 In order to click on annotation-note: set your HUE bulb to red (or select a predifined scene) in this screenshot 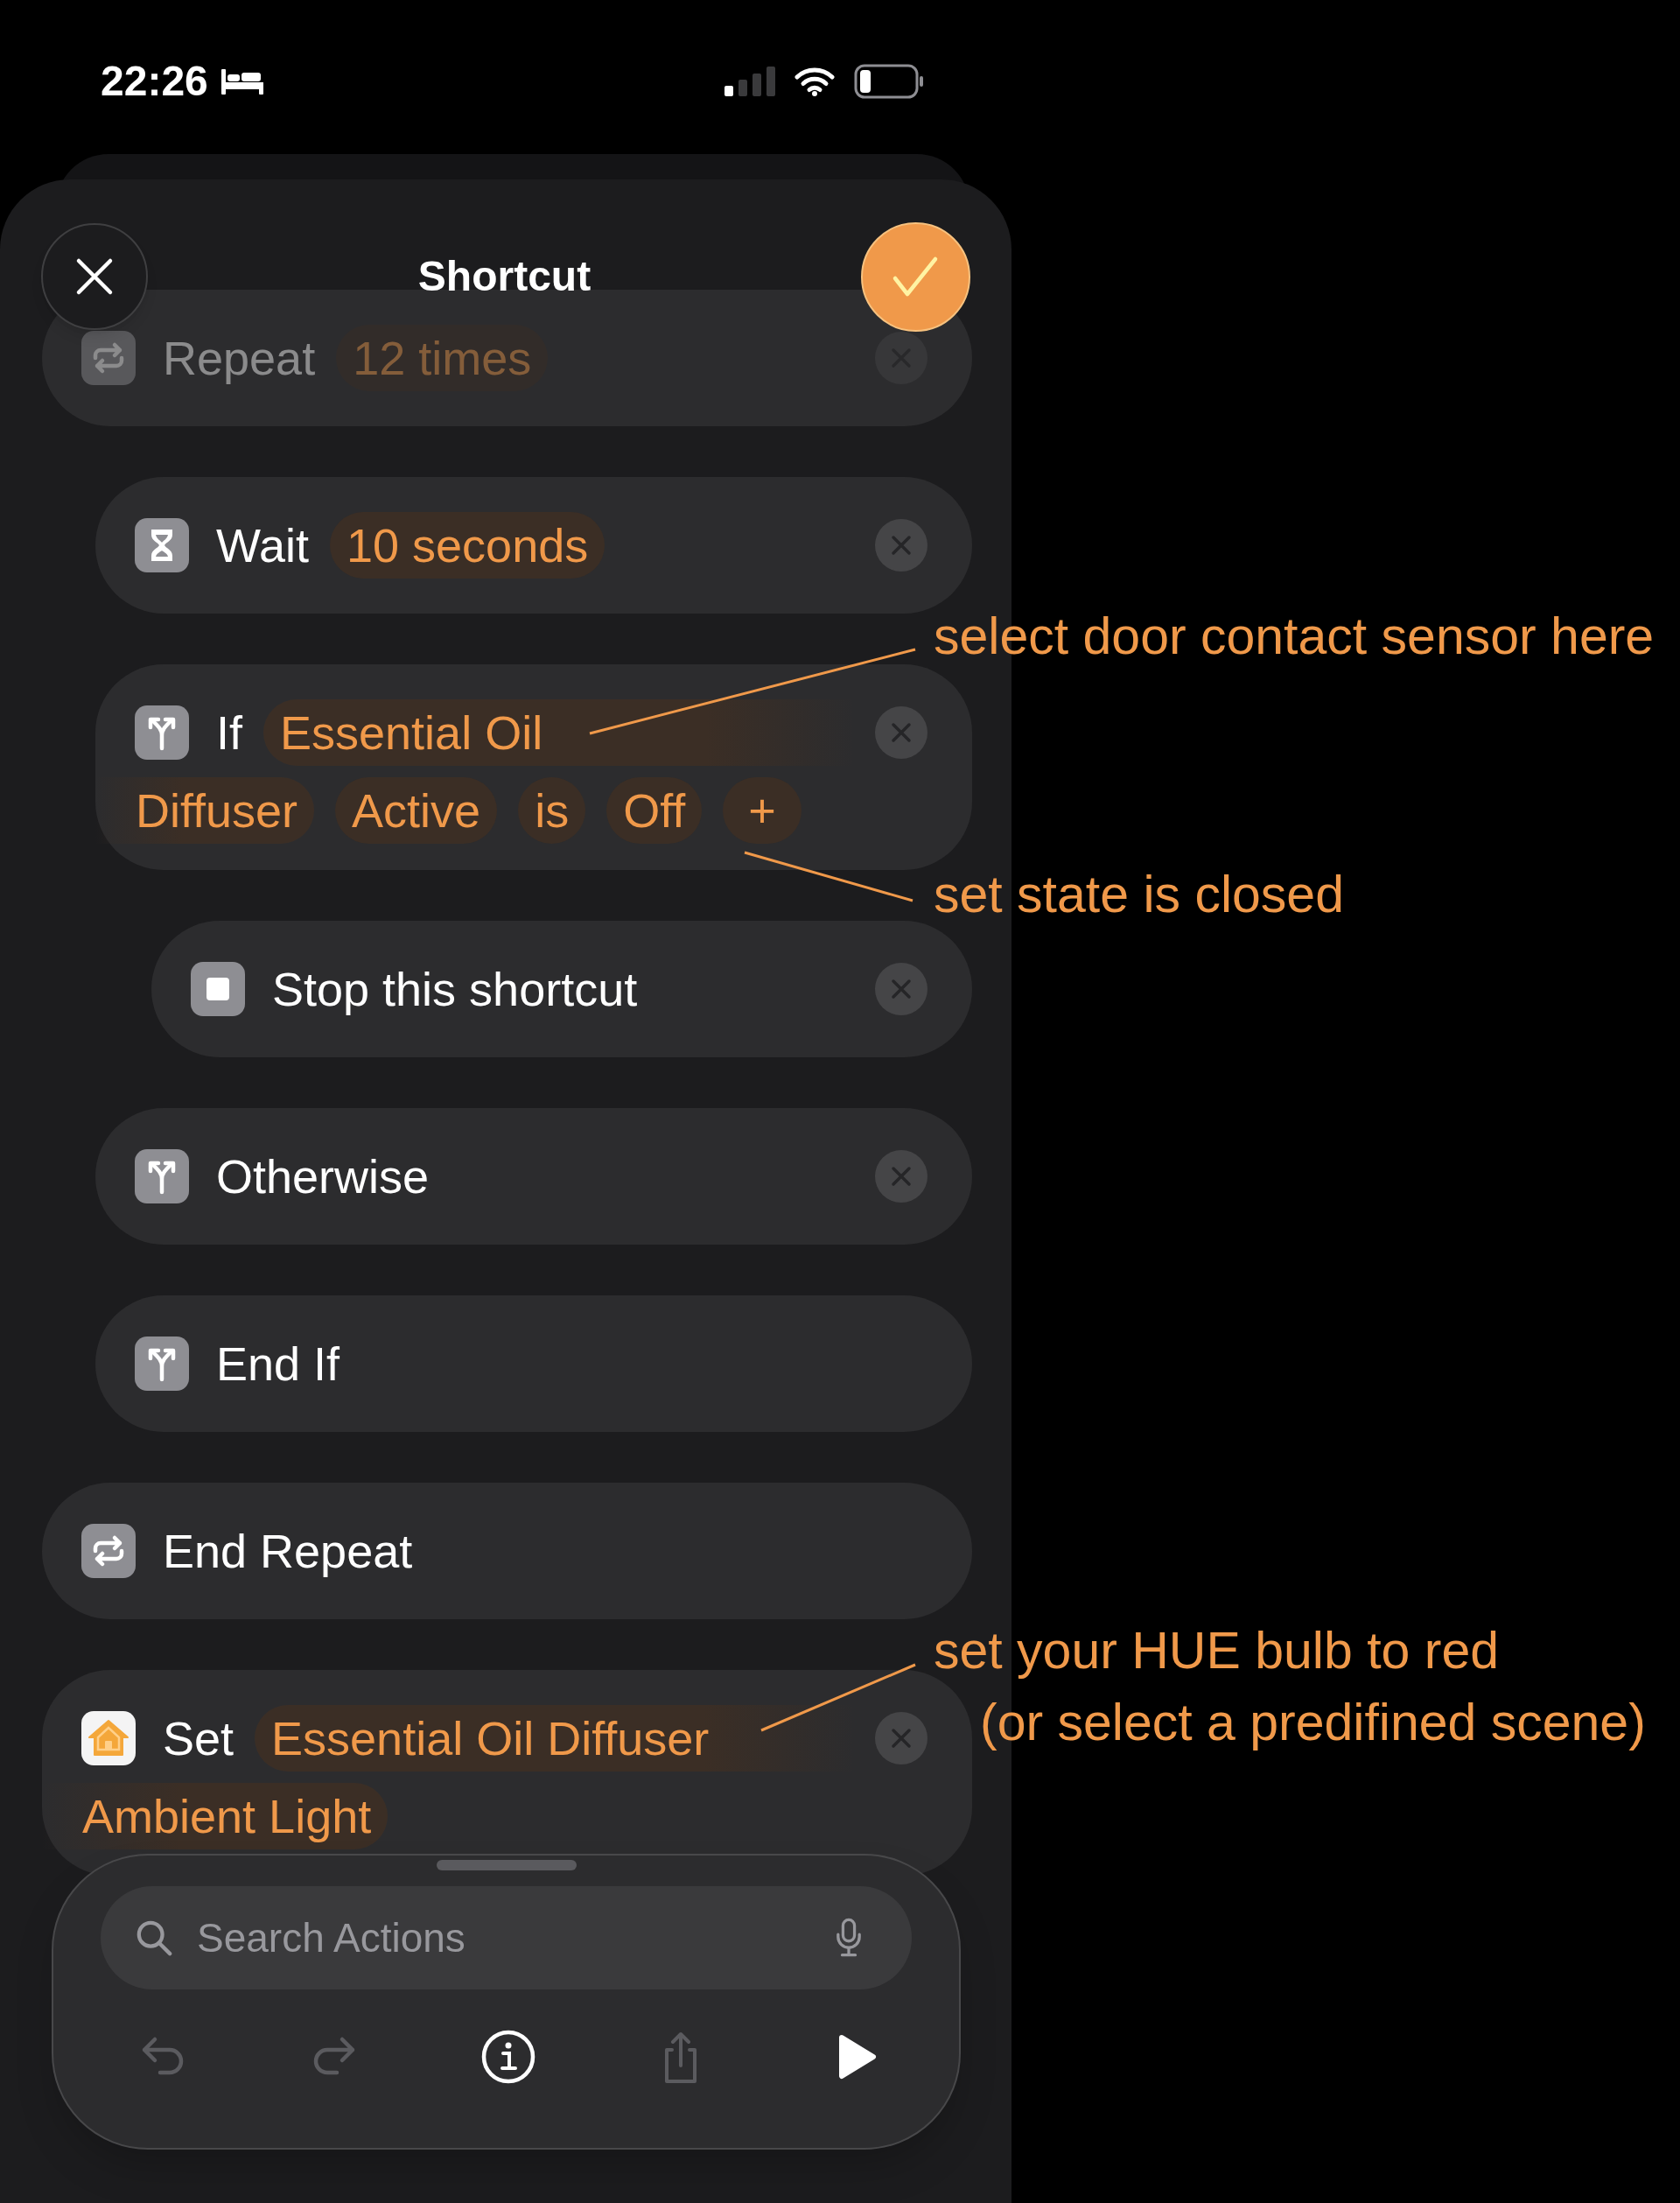, I will do `click(1290, 1687)`.